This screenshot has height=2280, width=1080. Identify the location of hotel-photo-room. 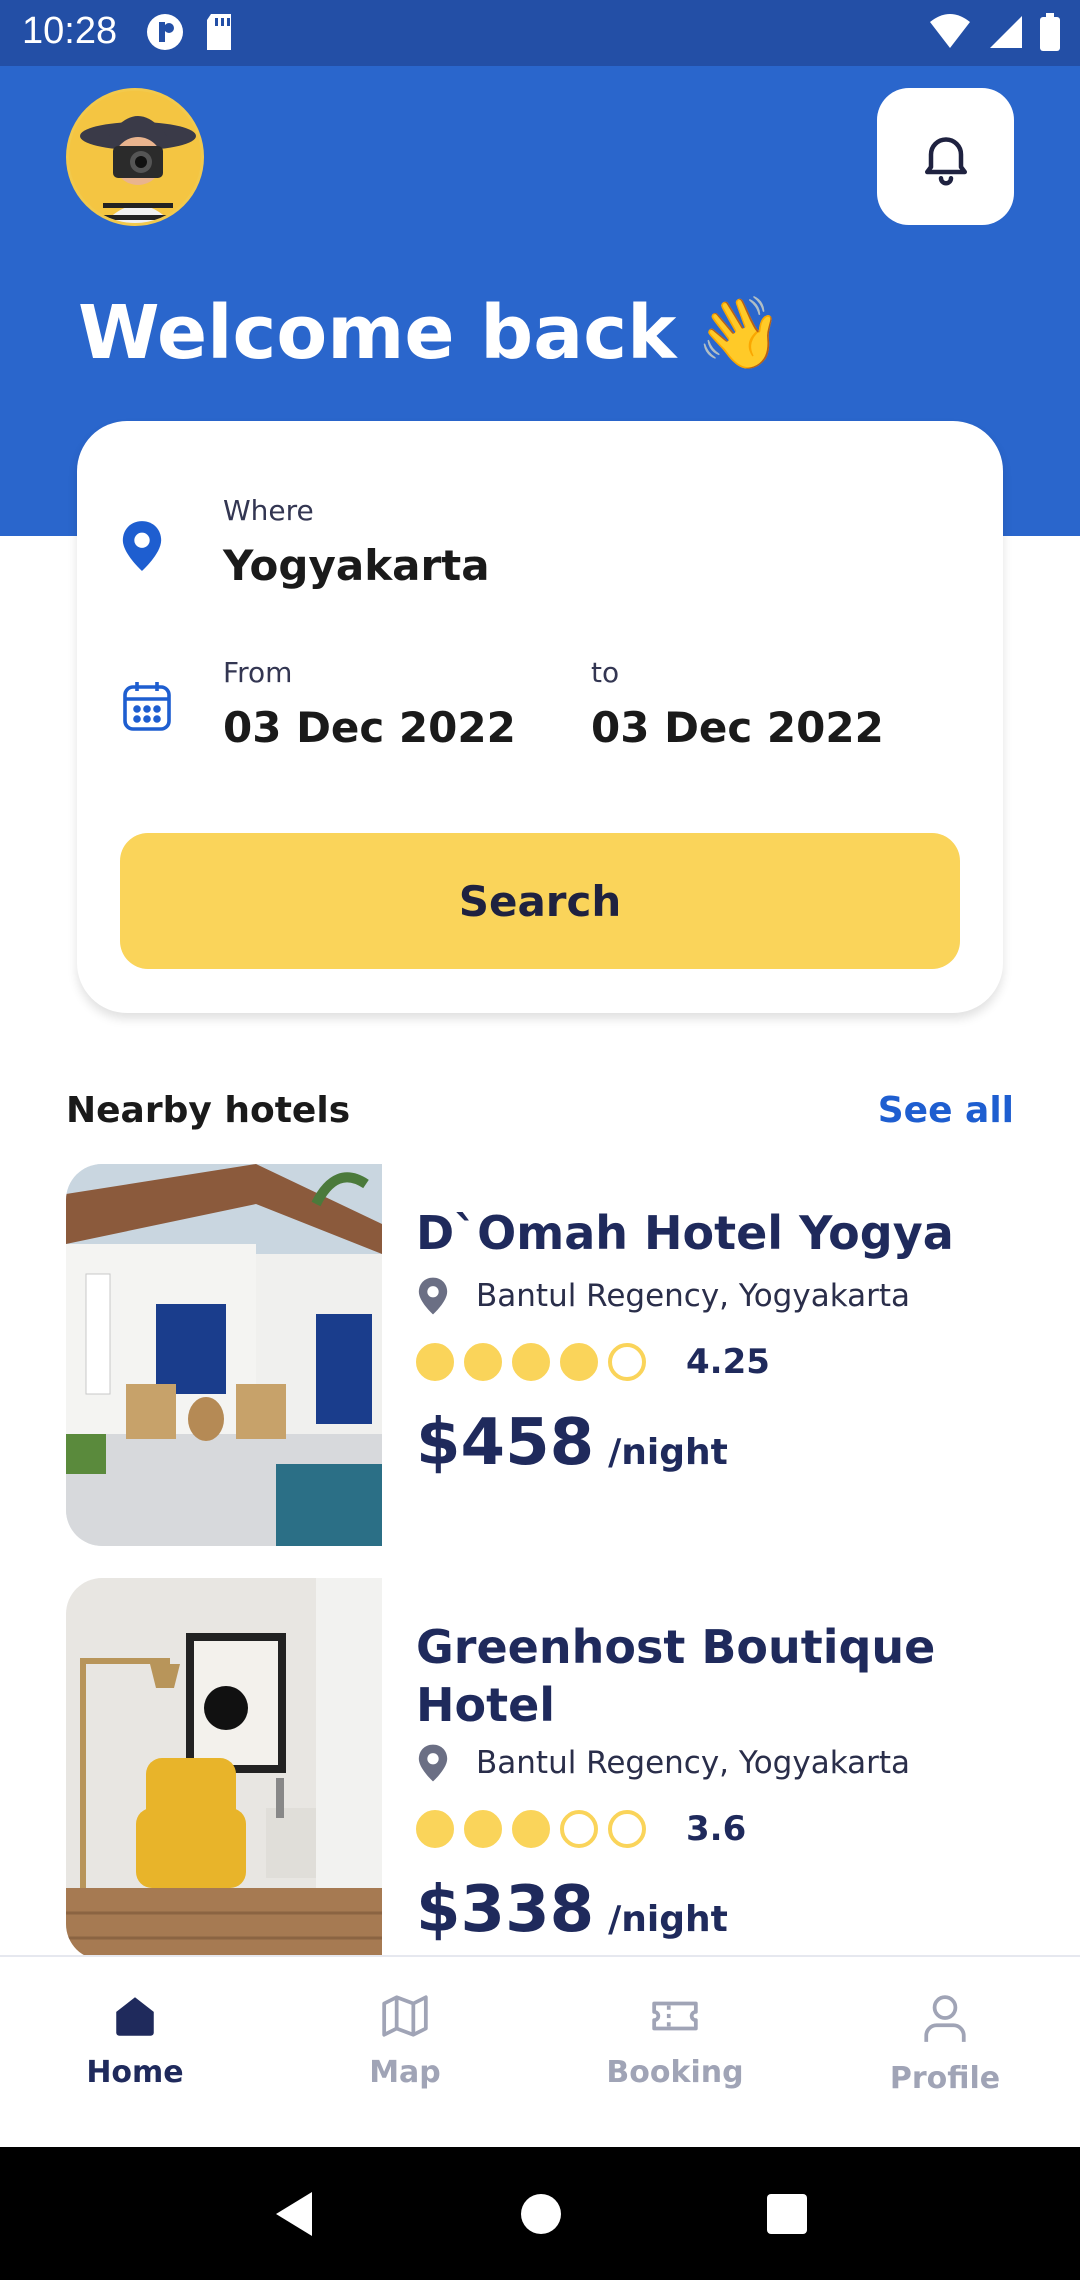
(224, 1769).